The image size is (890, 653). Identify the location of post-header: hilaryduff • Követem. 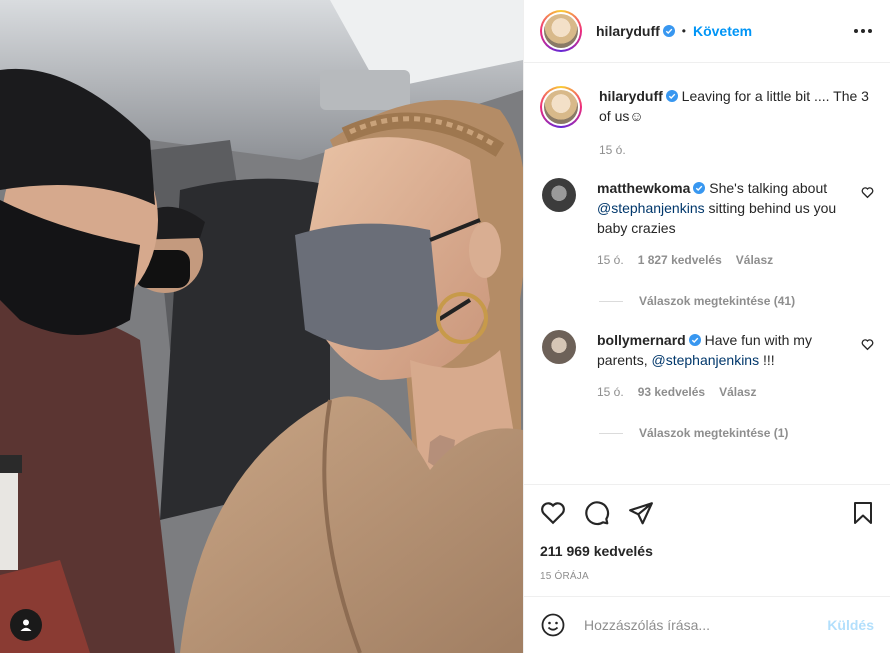
(707, 31).